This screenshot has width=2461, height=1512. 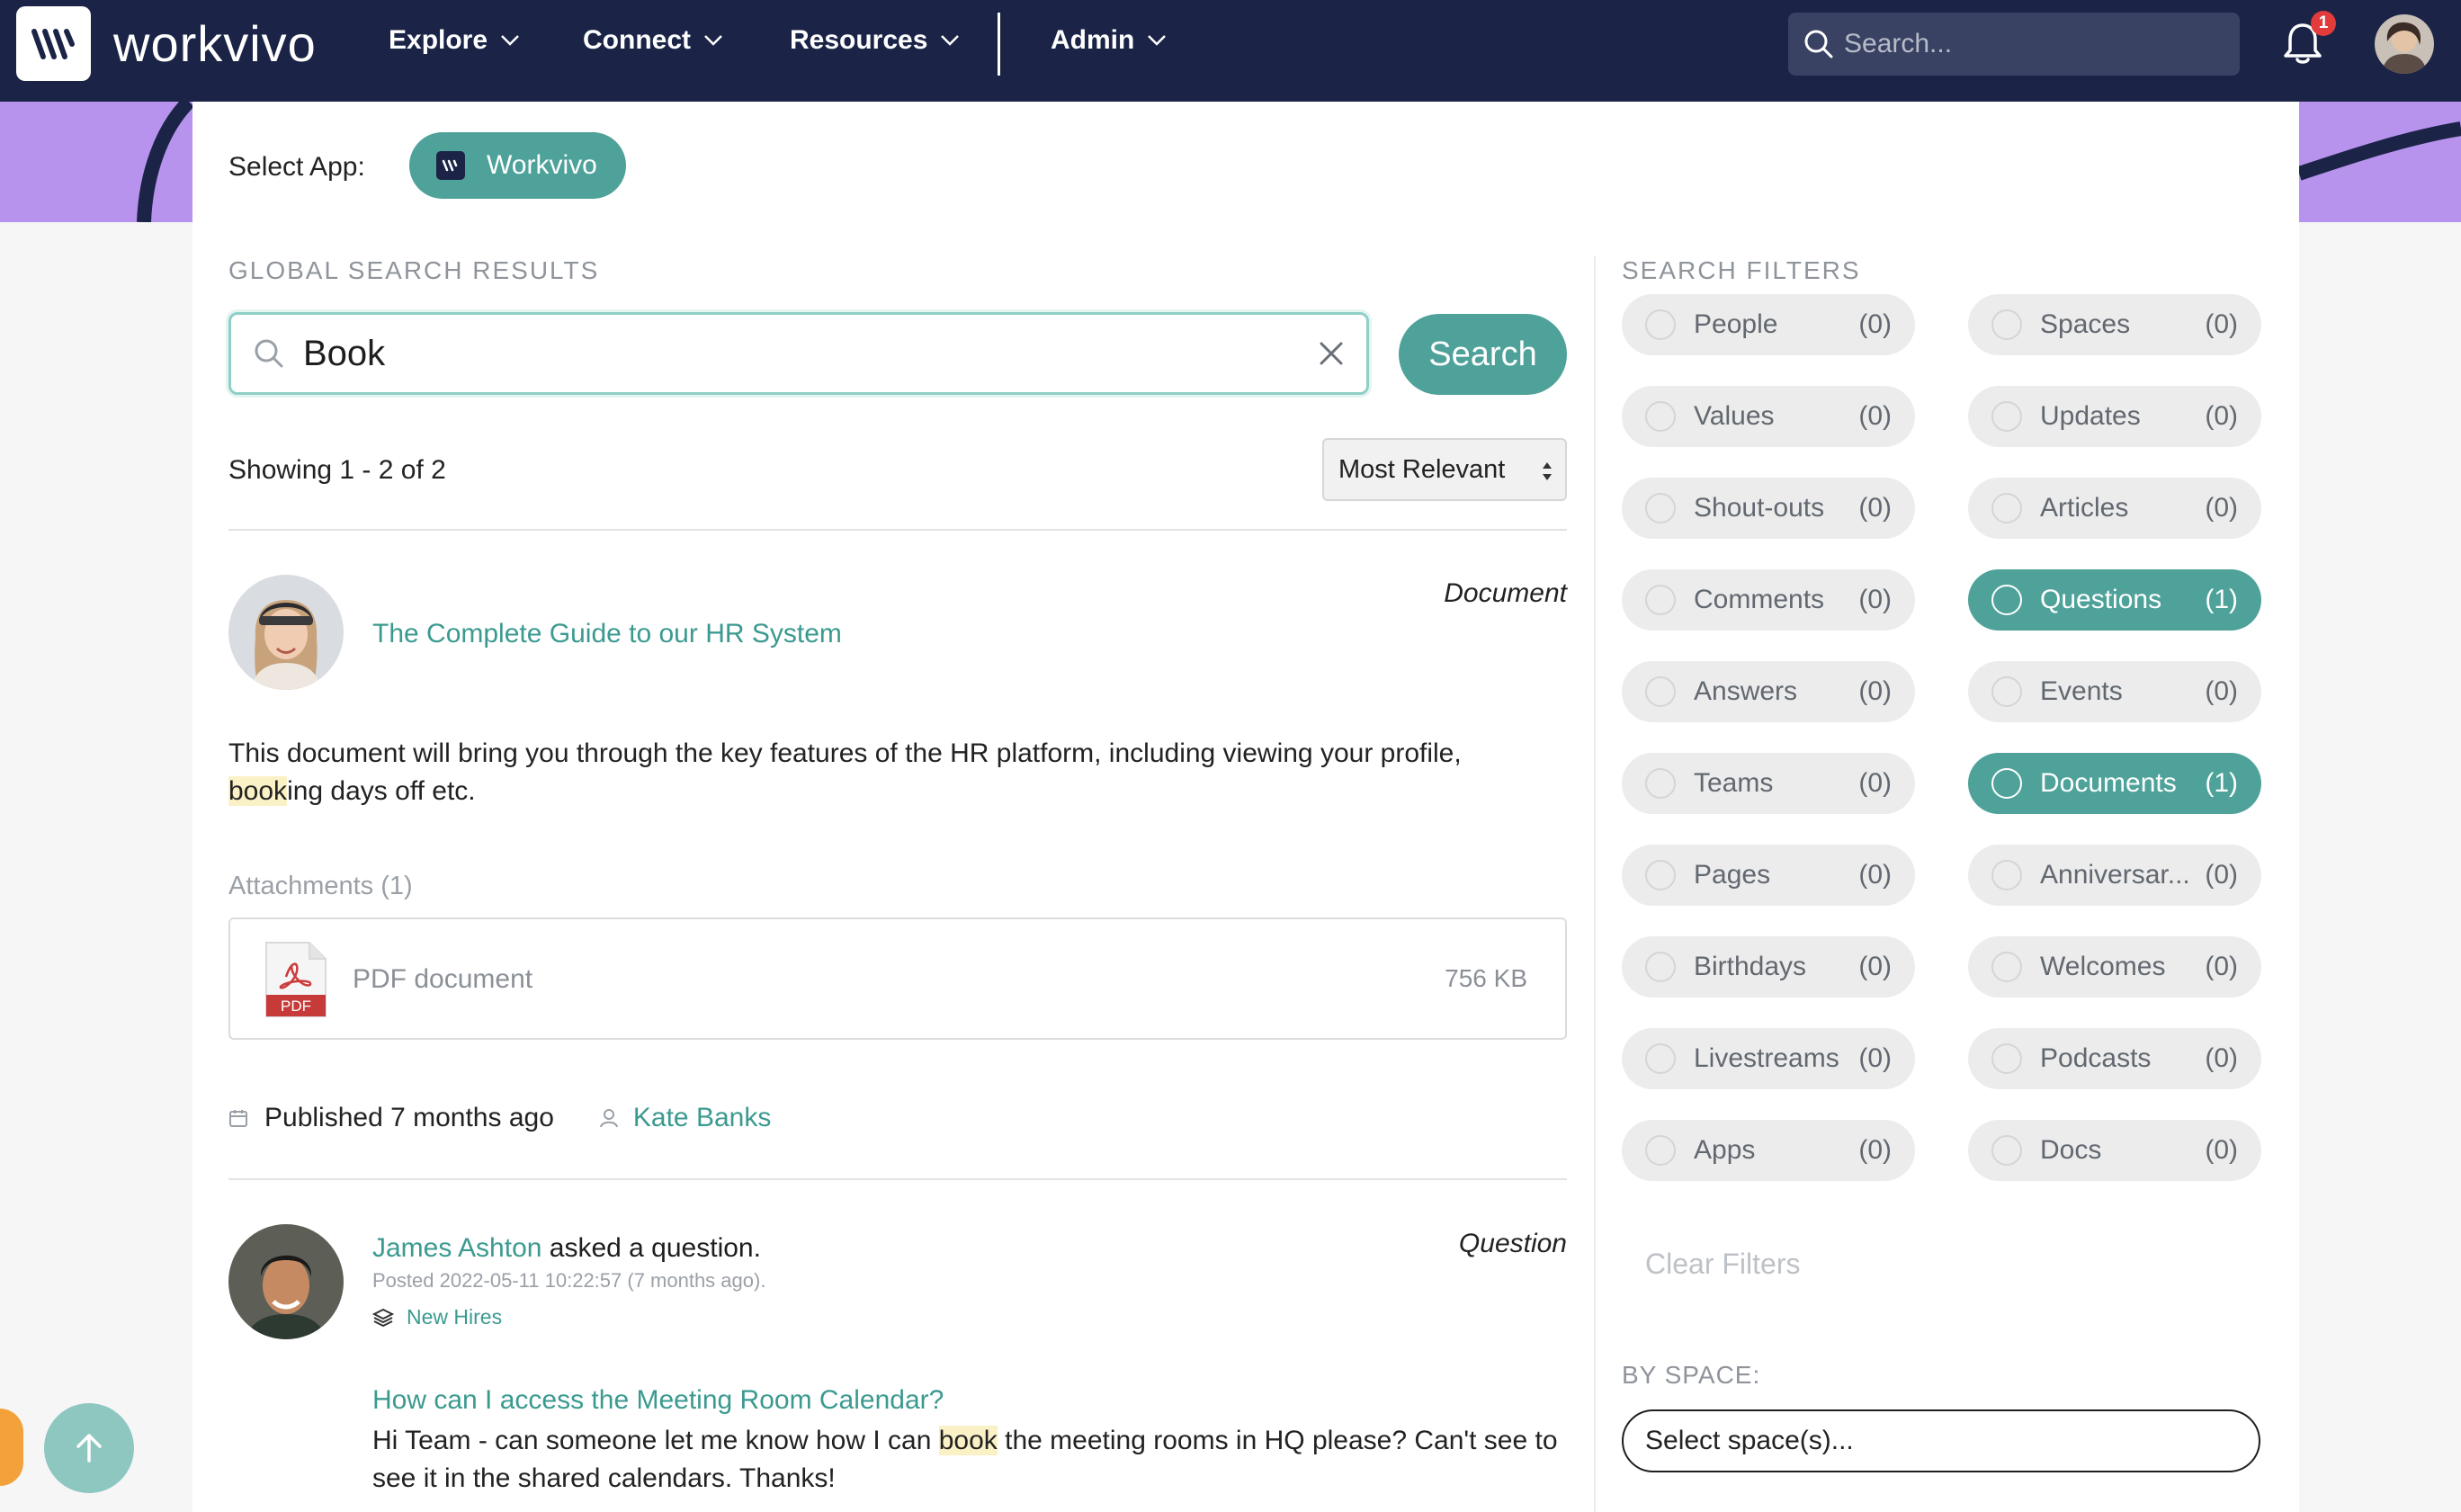 I want to click on results-search-input, so click(x=789, y=353).